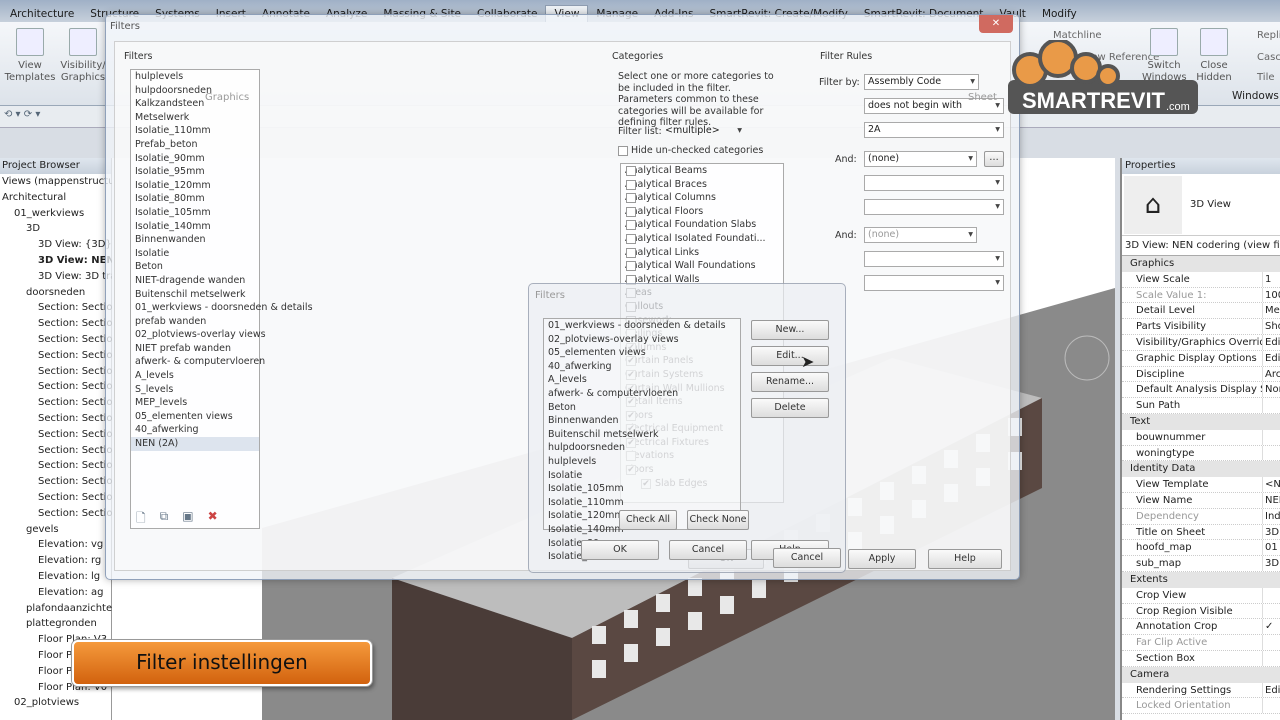  Describe the element at coordinates (67, 324) in the screenshot. I see `browser-item: Section: Section 14` at that location.